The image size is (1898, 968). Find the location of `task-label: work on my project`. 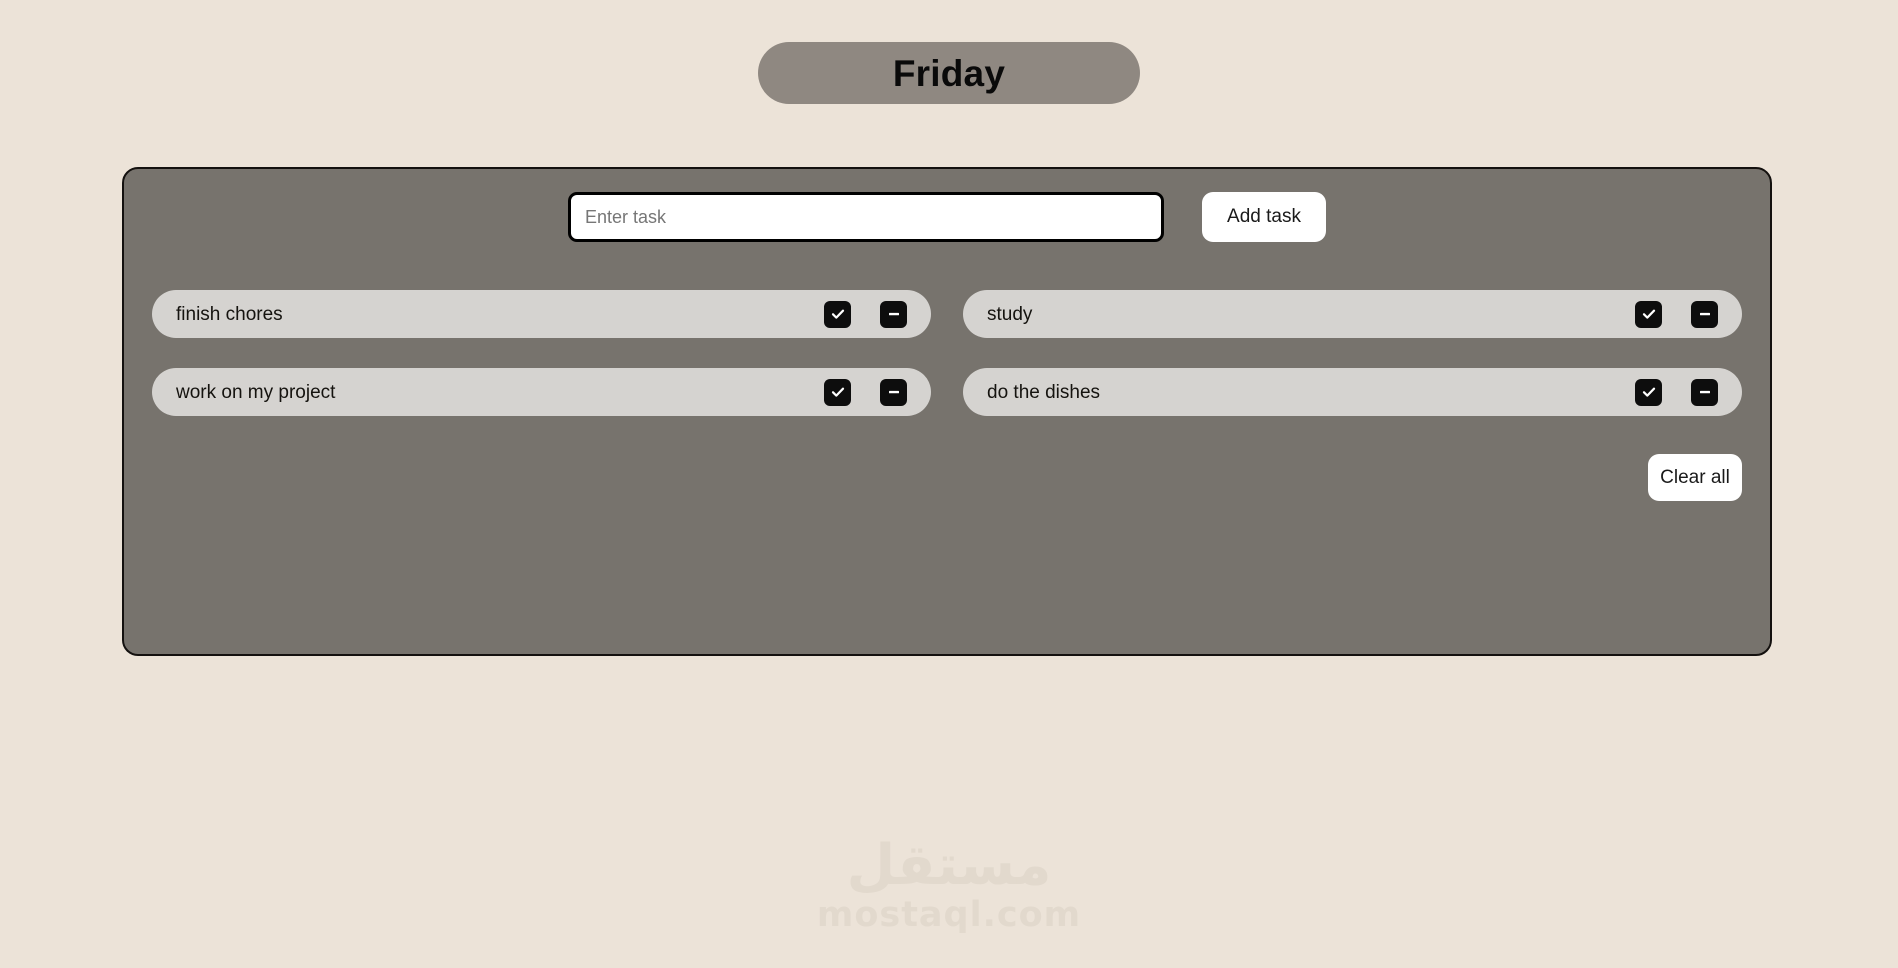

task-label: work on my project is located at coordinates (256, 392).